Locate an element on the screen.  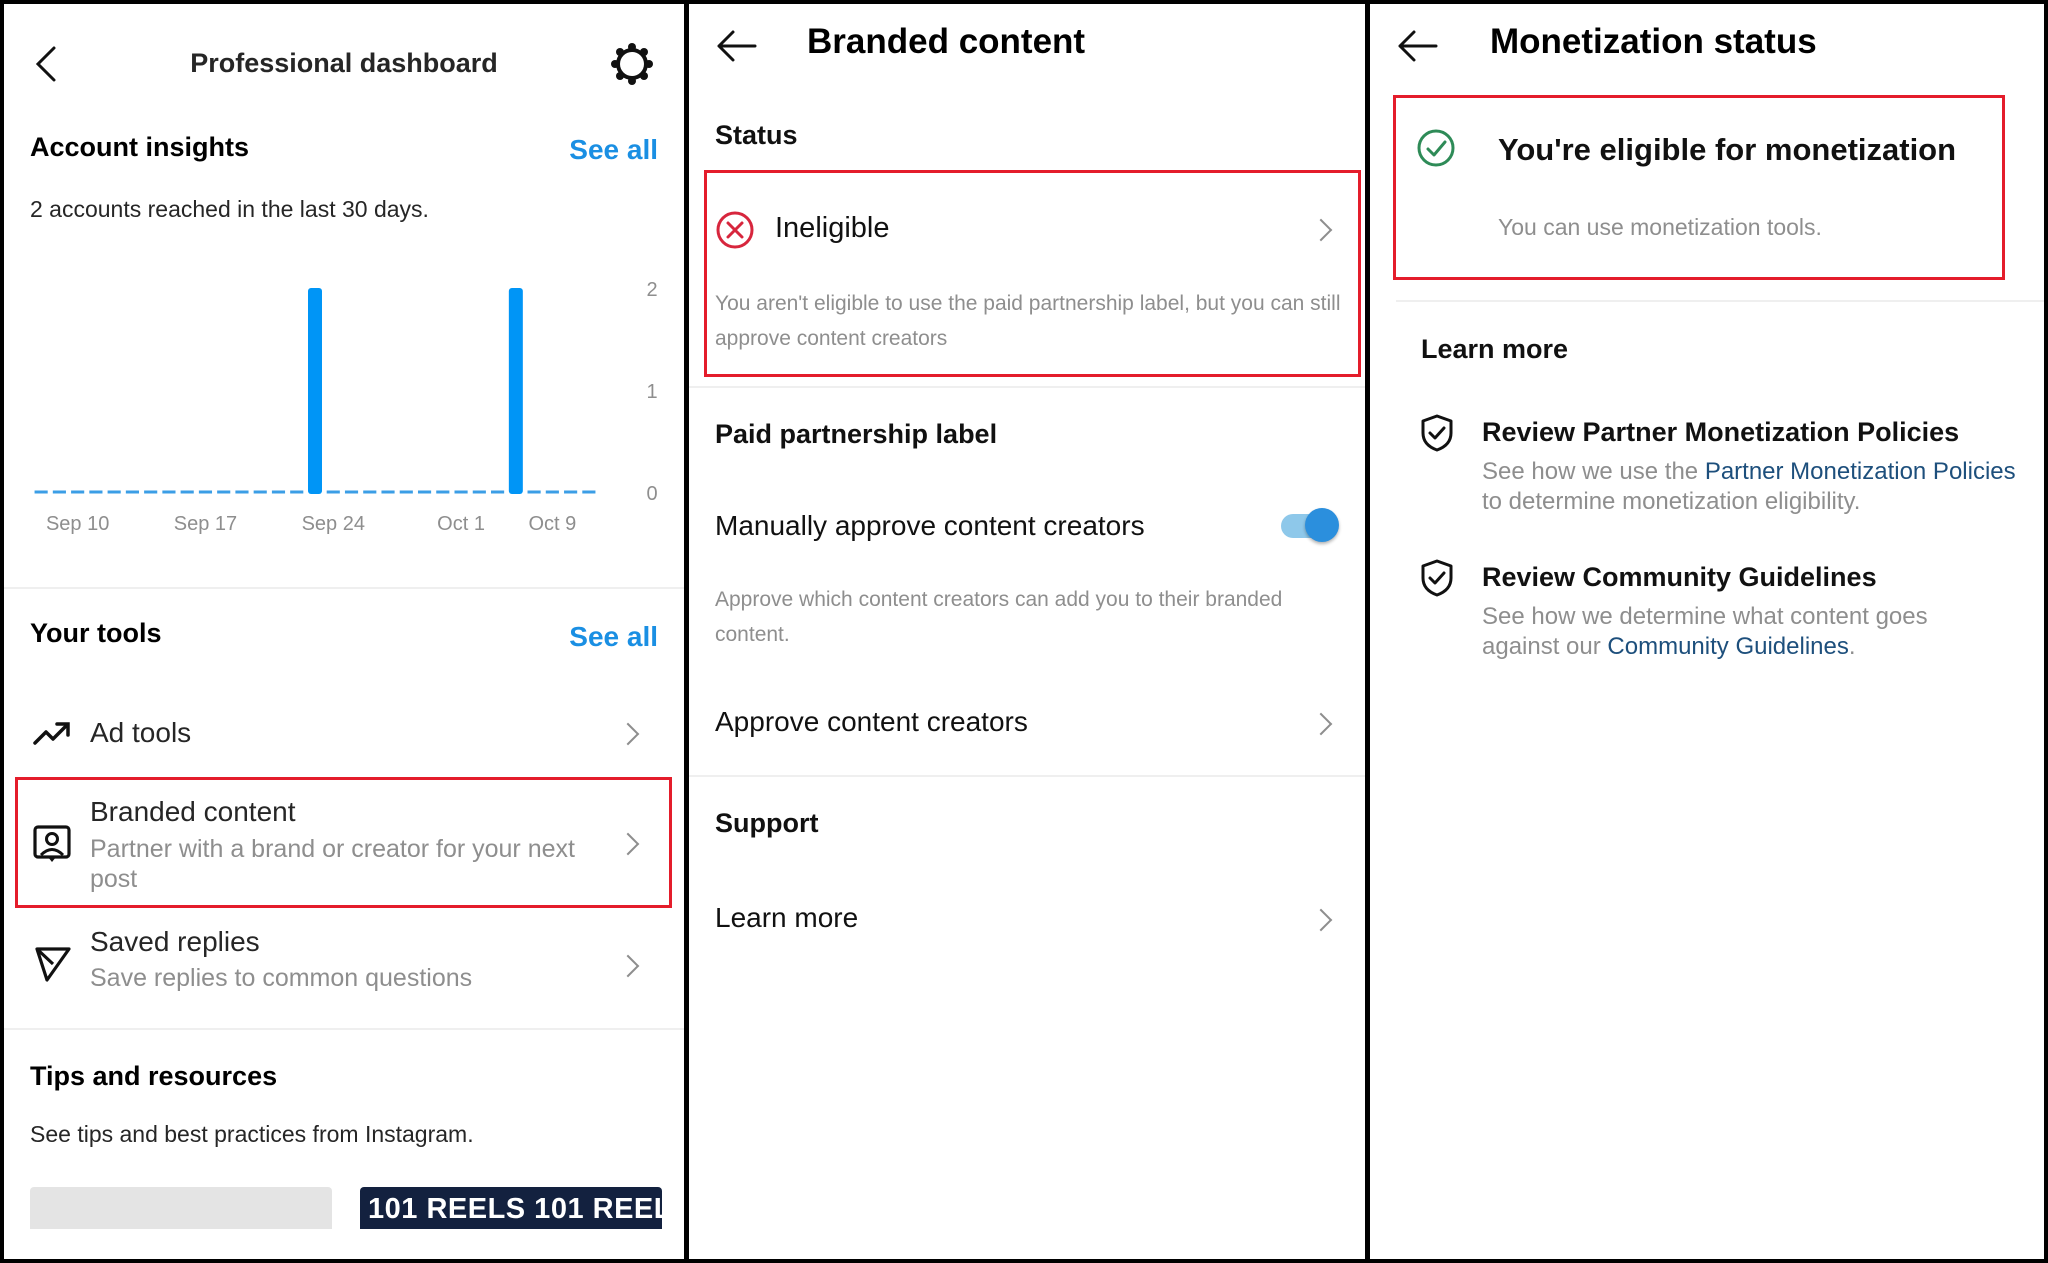
page-title: Branded content is located at coordinates (946, 41).